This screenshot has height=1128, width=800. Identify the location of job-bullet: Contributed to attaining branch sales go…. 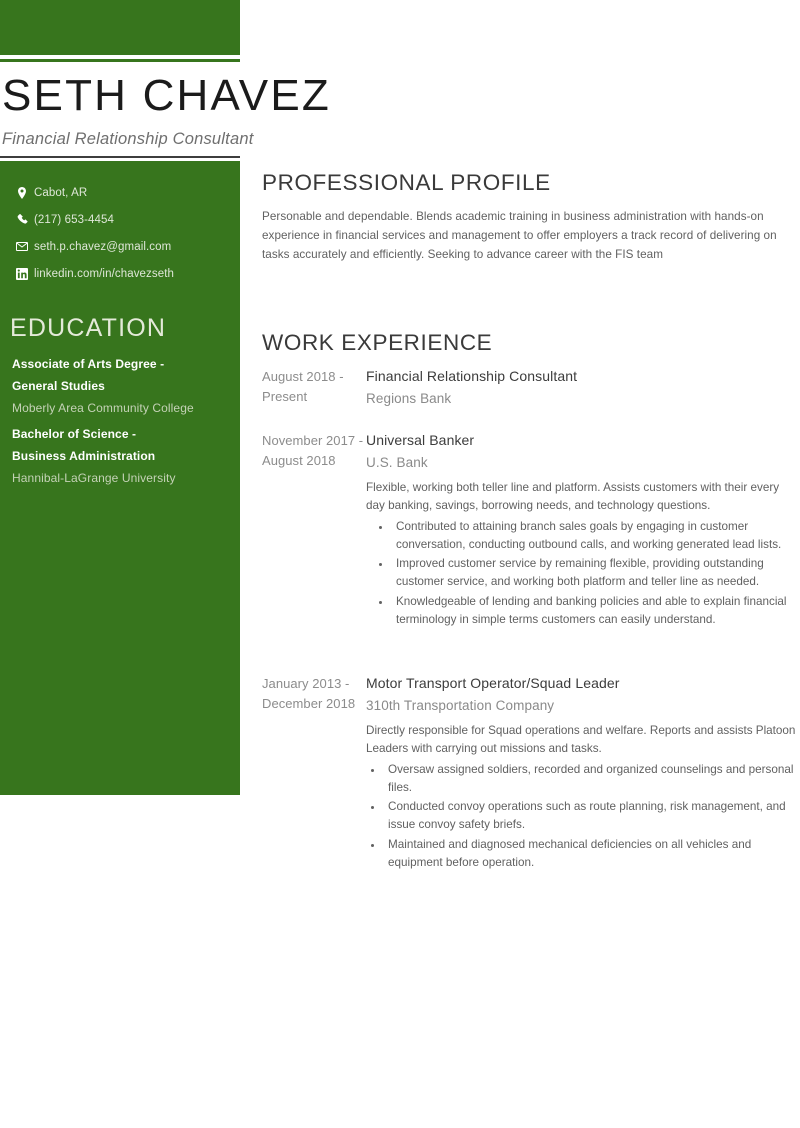
(596, 536).